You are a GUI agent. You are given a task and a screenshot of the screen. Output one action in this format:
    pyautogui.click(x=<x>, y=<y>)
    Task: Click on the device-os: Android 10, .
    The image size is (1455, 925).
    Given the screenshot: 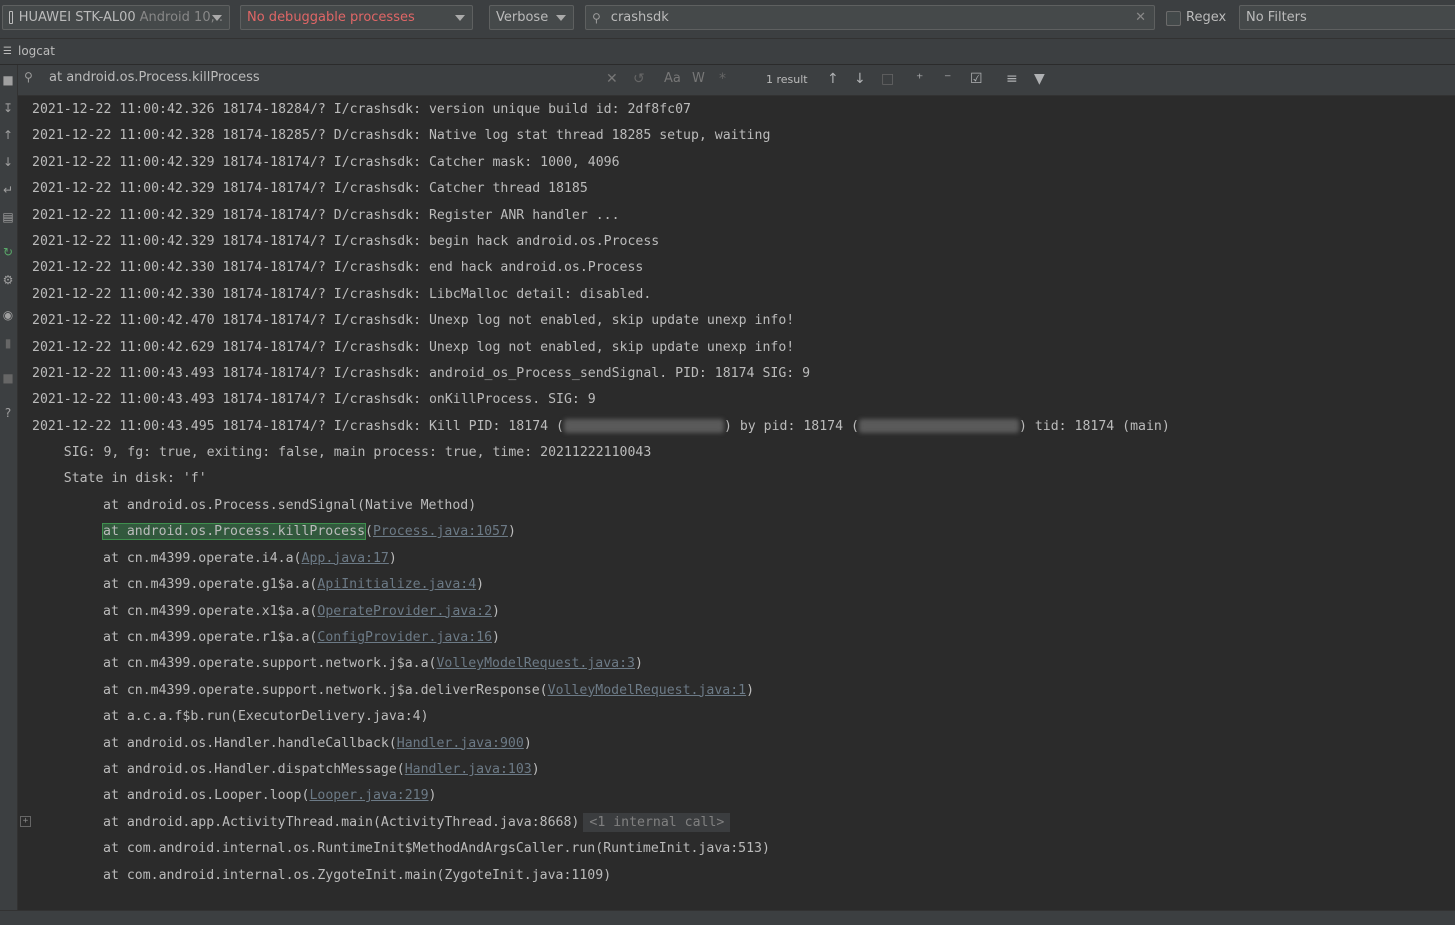 What is the action you would take?
    pyautogui.click(x=181, y=17)
    